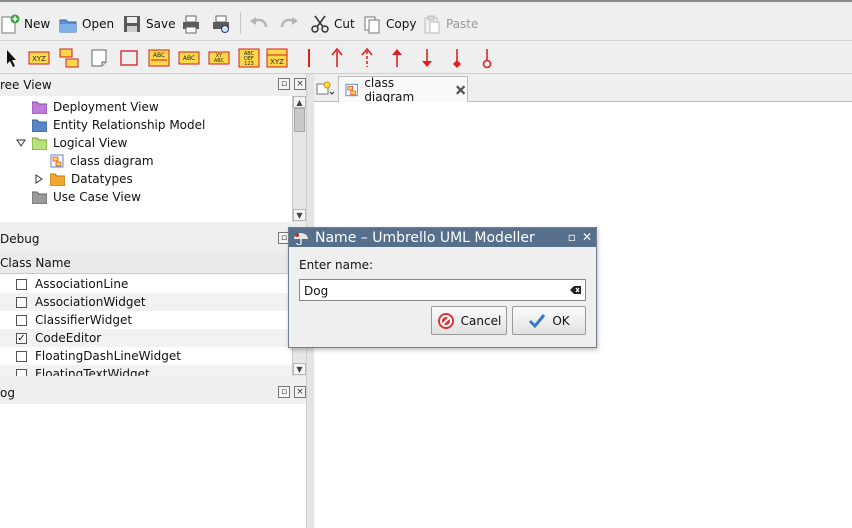 Image resolution: width=852 pixels, height=528 pixels. I want to click on close-icon: ✕, so click(587, 237).